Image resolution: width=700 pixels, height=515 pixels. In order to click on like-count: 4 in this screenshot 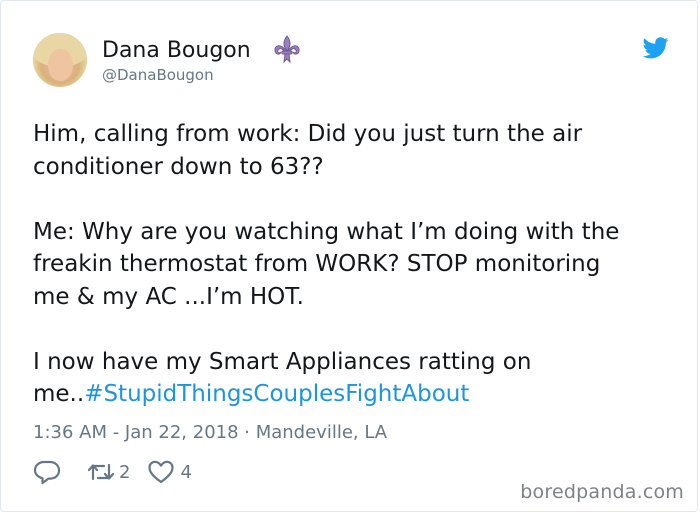, I will do `click(186, 472)`.